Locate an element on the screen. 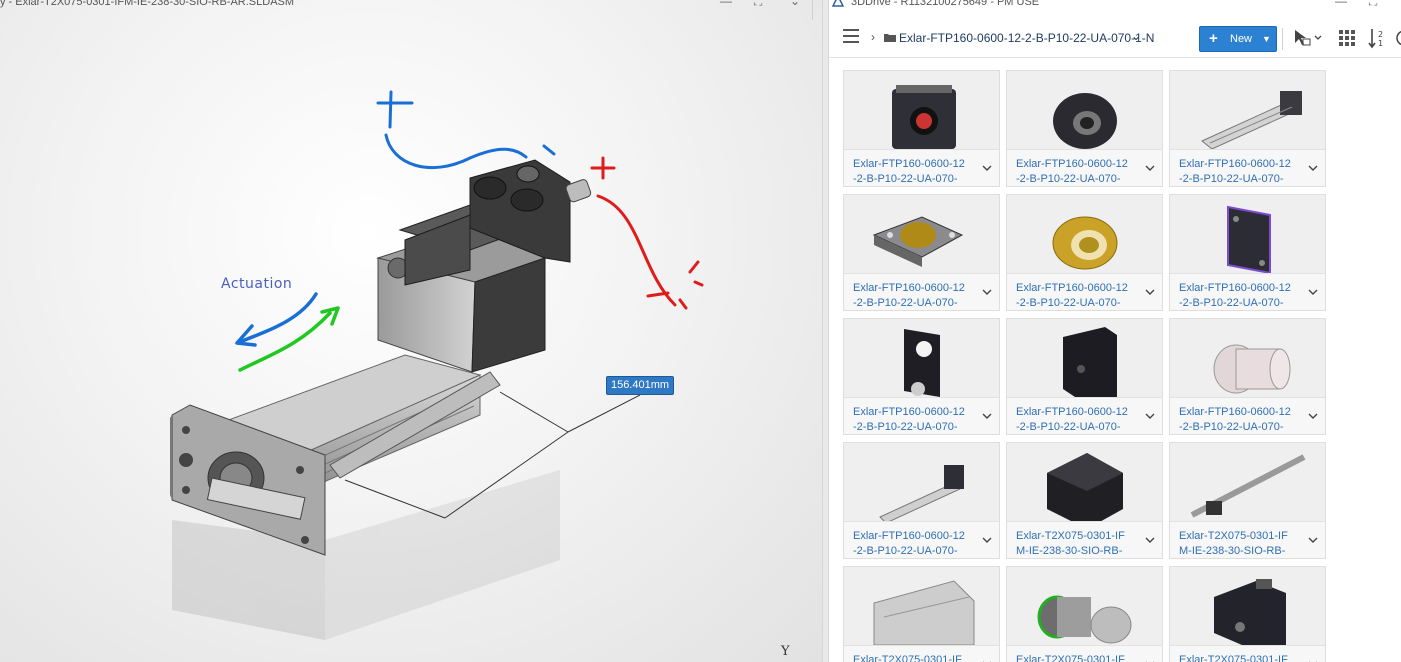 The image size is (1401, 662). panel-splitter is located at coordinates (825, 331).